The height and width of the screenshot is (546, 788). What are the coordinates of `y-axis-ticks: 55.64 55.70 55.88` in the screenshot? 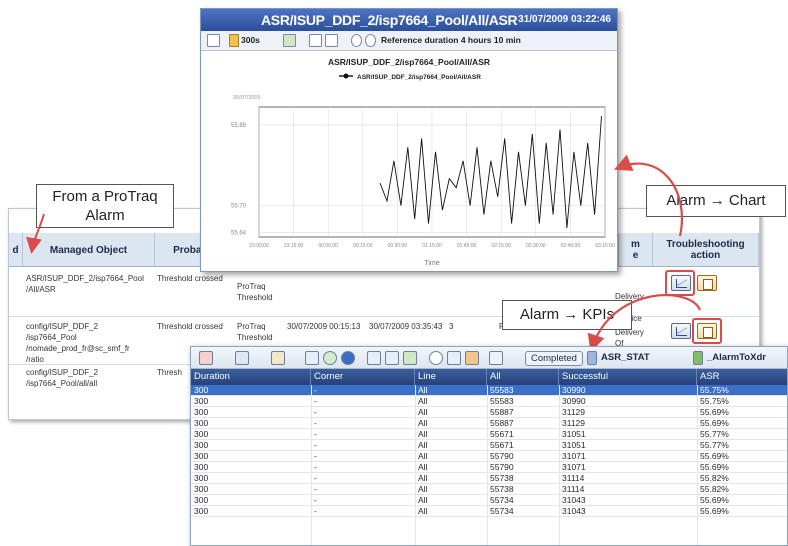 It's located at (239, 180).